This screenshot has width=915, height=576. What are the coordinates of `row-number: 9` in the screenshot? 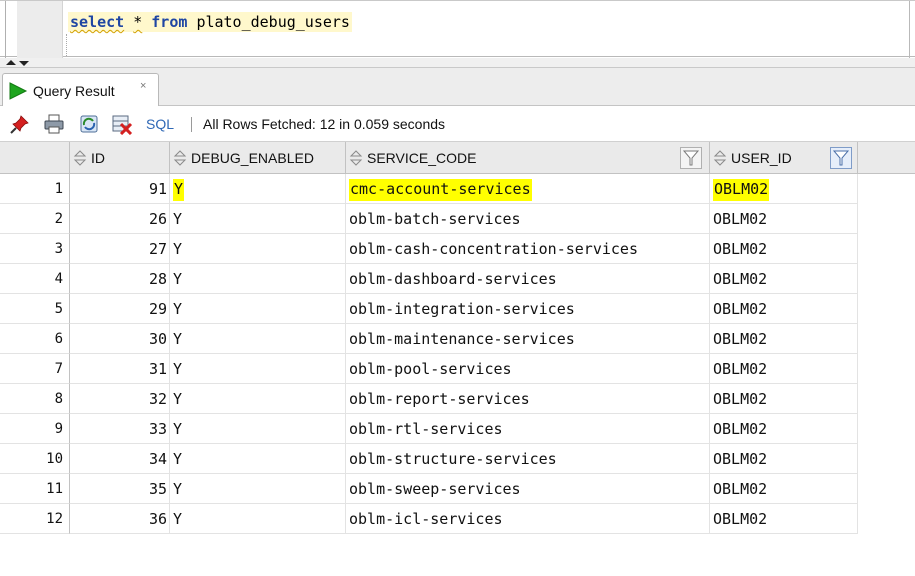 It's located at (35, 429).